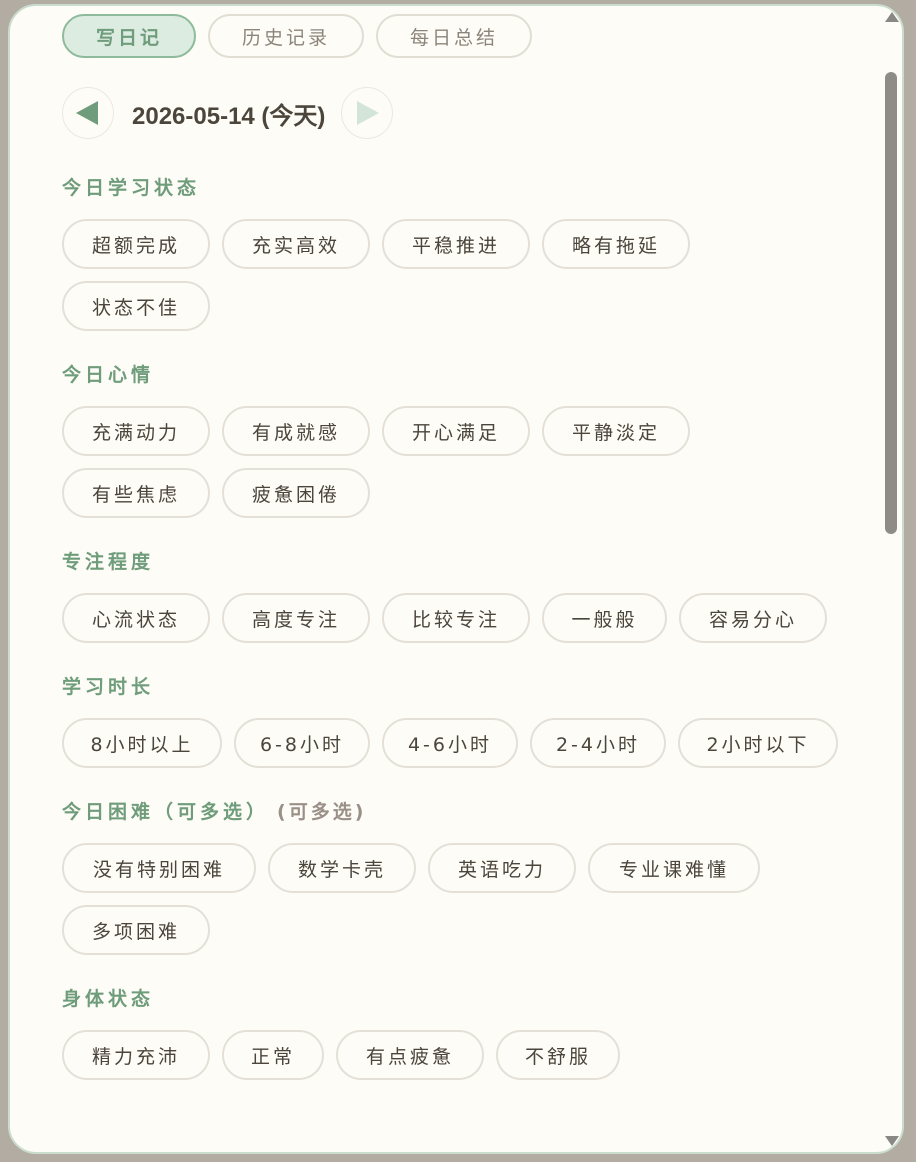  I want to click on option-group: 充满动力 有成就感 开心满足 平静淡定 有些焦虑 疲惫困倦, so click(452, 462).